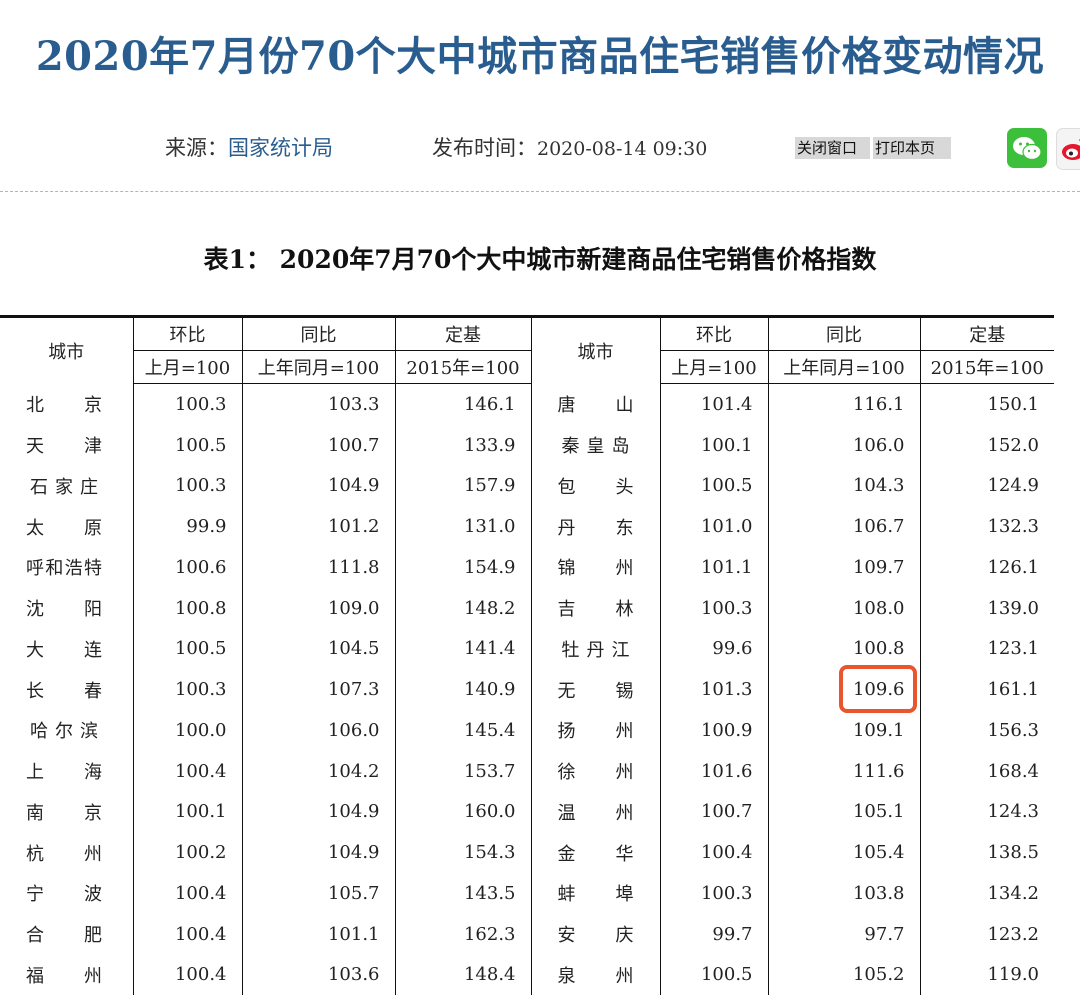 The height and width of the screenshot is (1005, 1080). I want to click on base-value: 124.9, so click(986, 486).